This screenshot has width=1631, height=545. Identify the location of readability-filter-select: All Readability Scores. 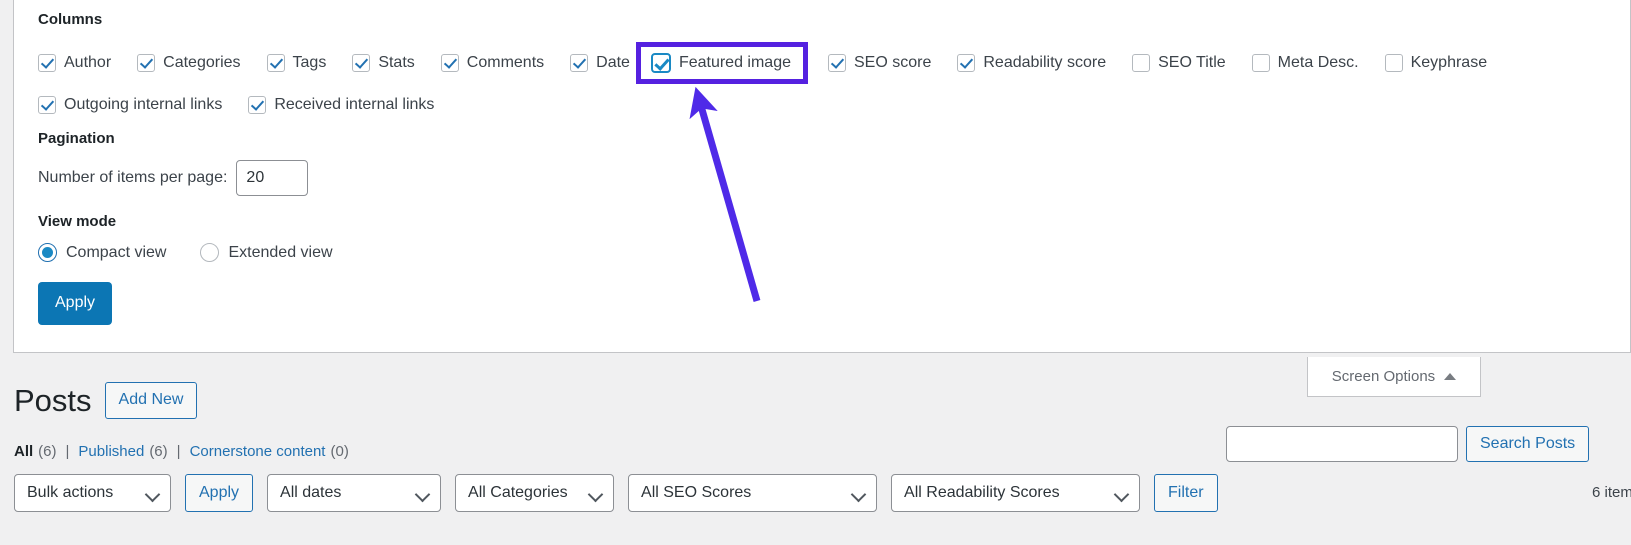
(1016, 493).